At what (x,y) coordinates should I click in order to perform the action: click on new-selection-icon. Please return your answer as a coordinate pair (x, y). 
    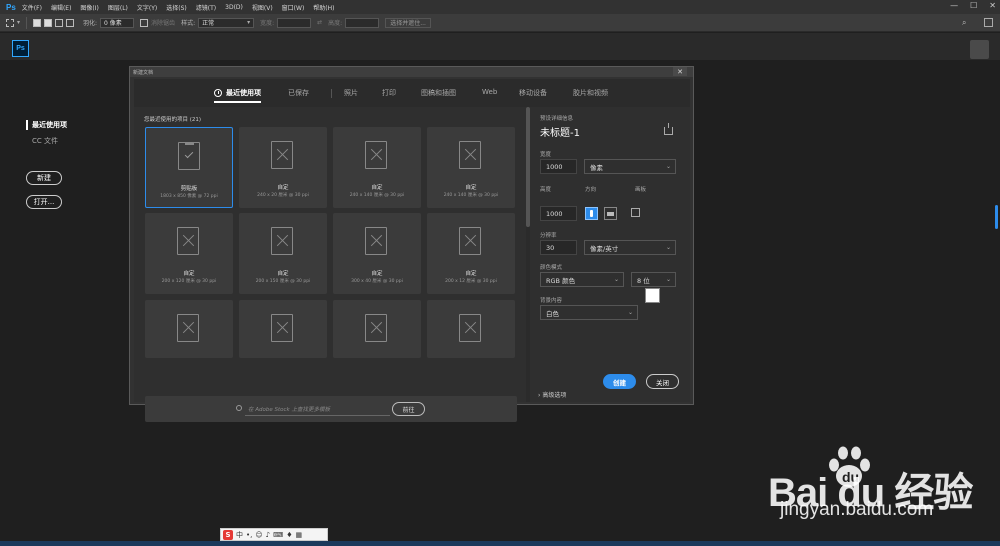
    Looking at the image, I should click on (37, 22).